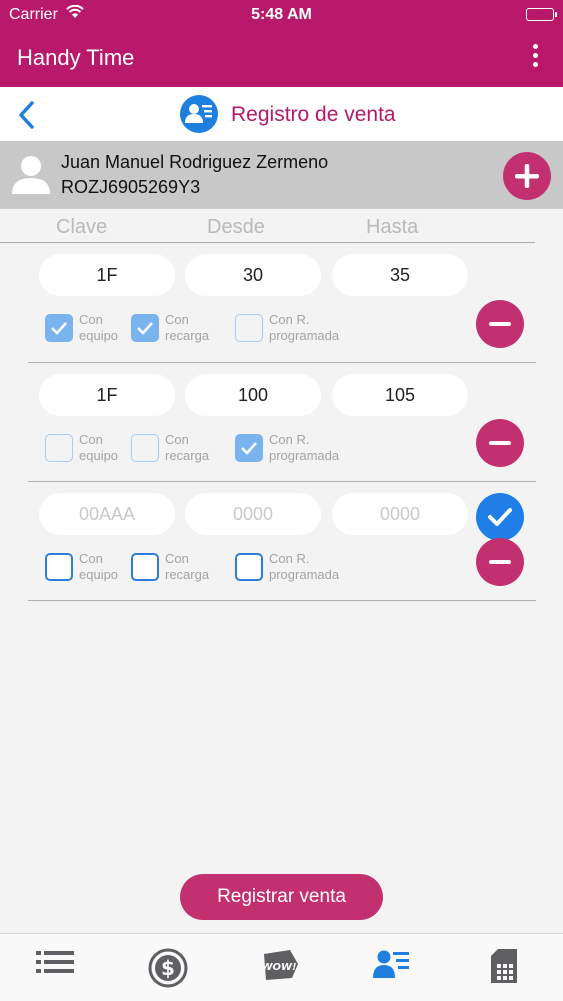 The height and width of the screenshot is (1001, 563). Describe the element at coordinates (281, 897) in the screenshot. I see `register-sale-button: Registrar venta` at that location.